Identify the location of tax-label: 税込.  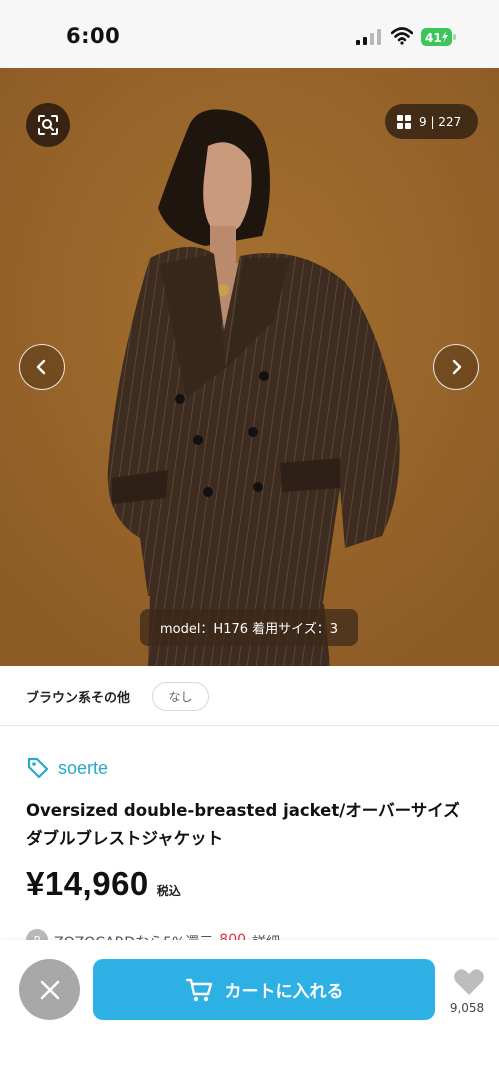
(168, 891).